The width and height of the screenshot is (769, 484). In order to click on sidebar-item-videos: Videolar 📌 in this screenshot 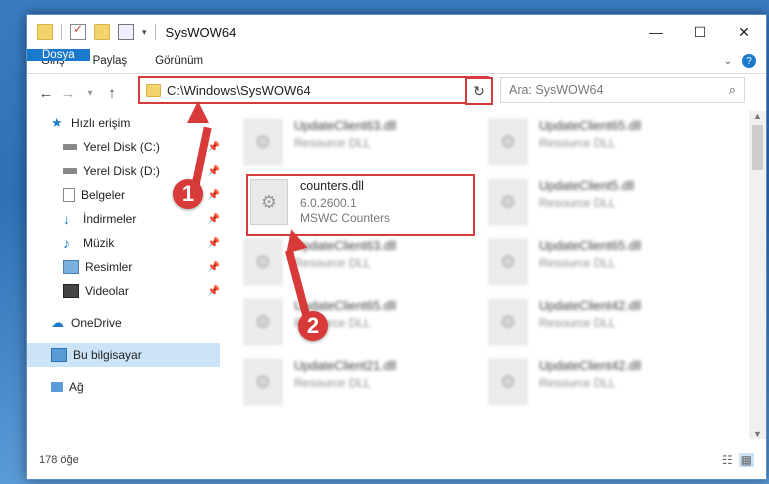, I will do `click(123, 291)`.